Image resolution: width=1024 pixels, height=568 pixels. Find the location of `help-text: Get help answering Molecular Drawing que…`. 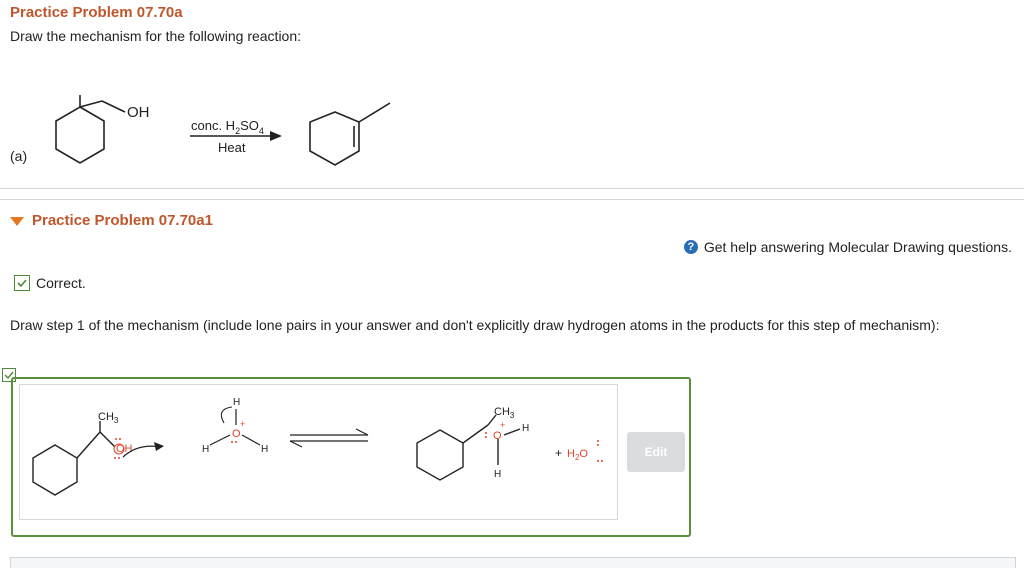

help-text: Get help answering Molecular Drawing que… is located at coordinates (858, 247).